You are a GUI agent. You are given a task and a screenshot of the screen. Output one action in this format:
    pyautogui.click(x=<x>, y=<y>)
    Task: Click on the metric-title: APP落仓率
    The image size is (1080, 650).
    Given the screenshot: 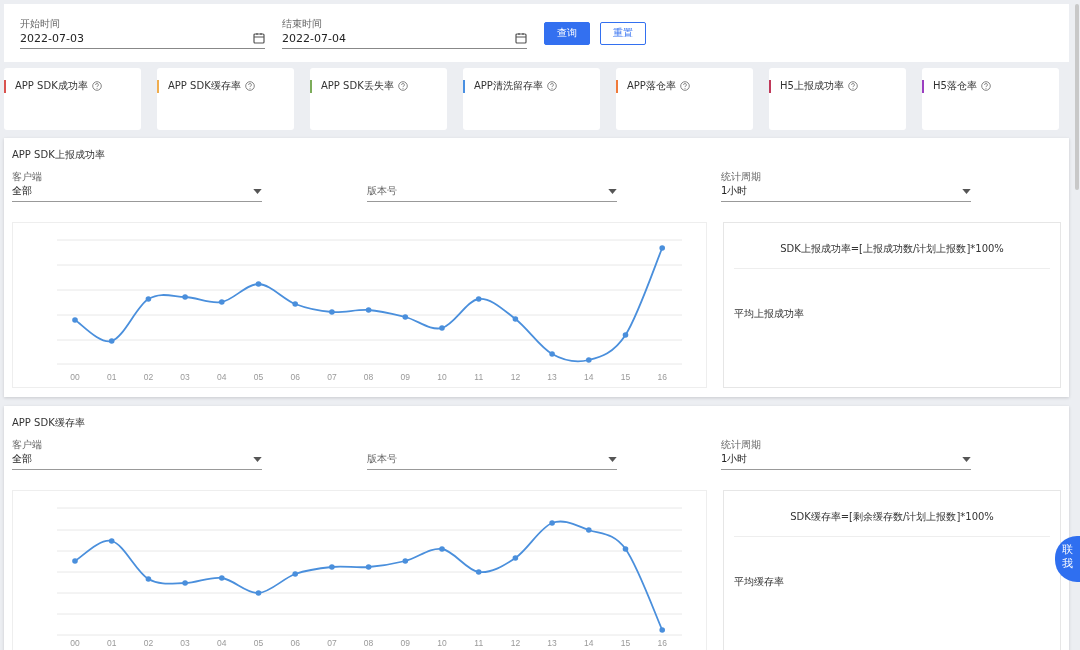 What is the action you would take?
    pyautogui.click(x=651, y=86)
    